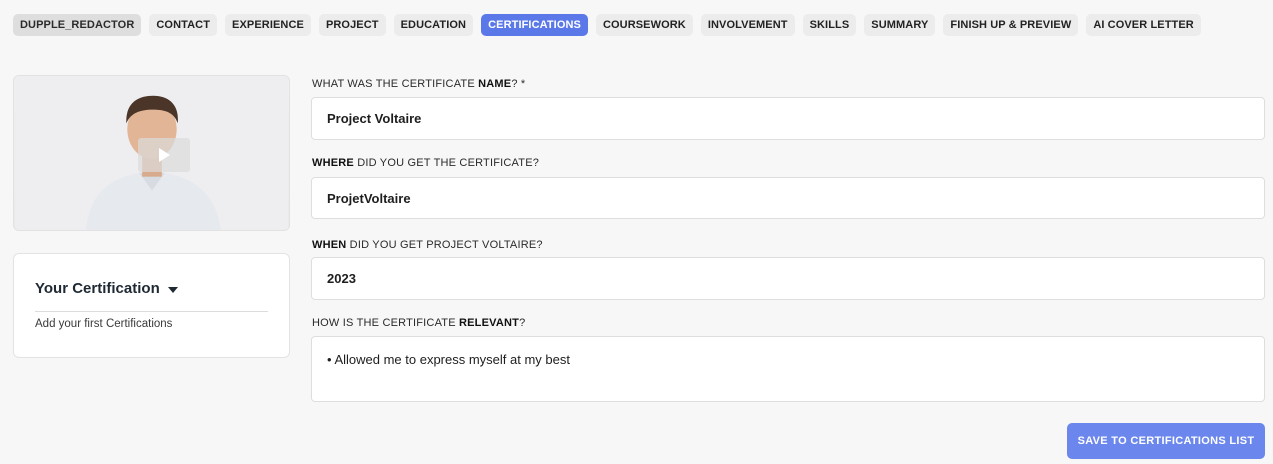  Describe the element at coordinates (172, 289) in the screenshot. I see `caret-down-icon` at that location.